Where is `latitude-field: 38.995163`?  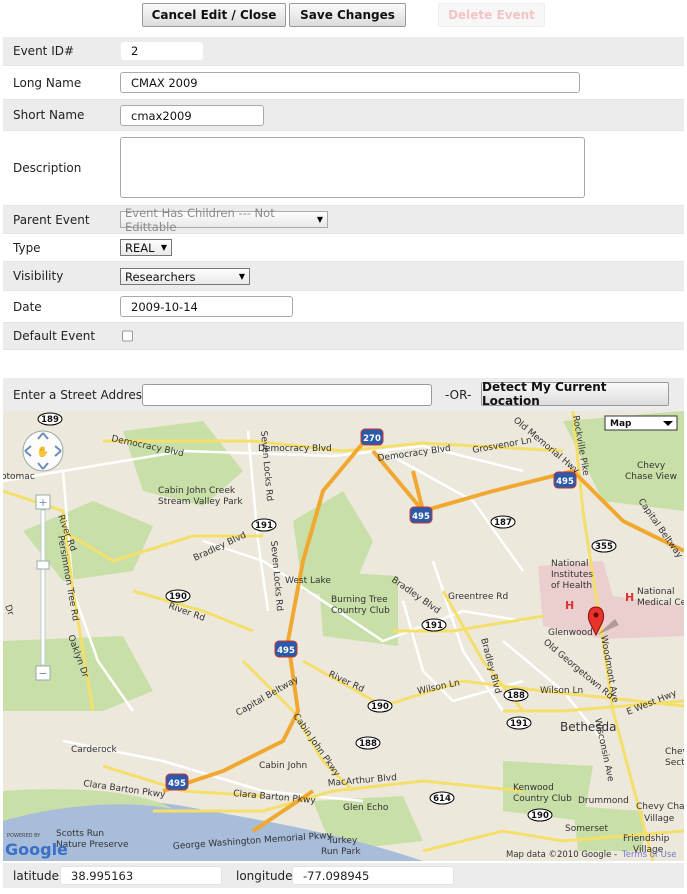 latitude-field: 38.995163 is located at coordinates (141, 875).